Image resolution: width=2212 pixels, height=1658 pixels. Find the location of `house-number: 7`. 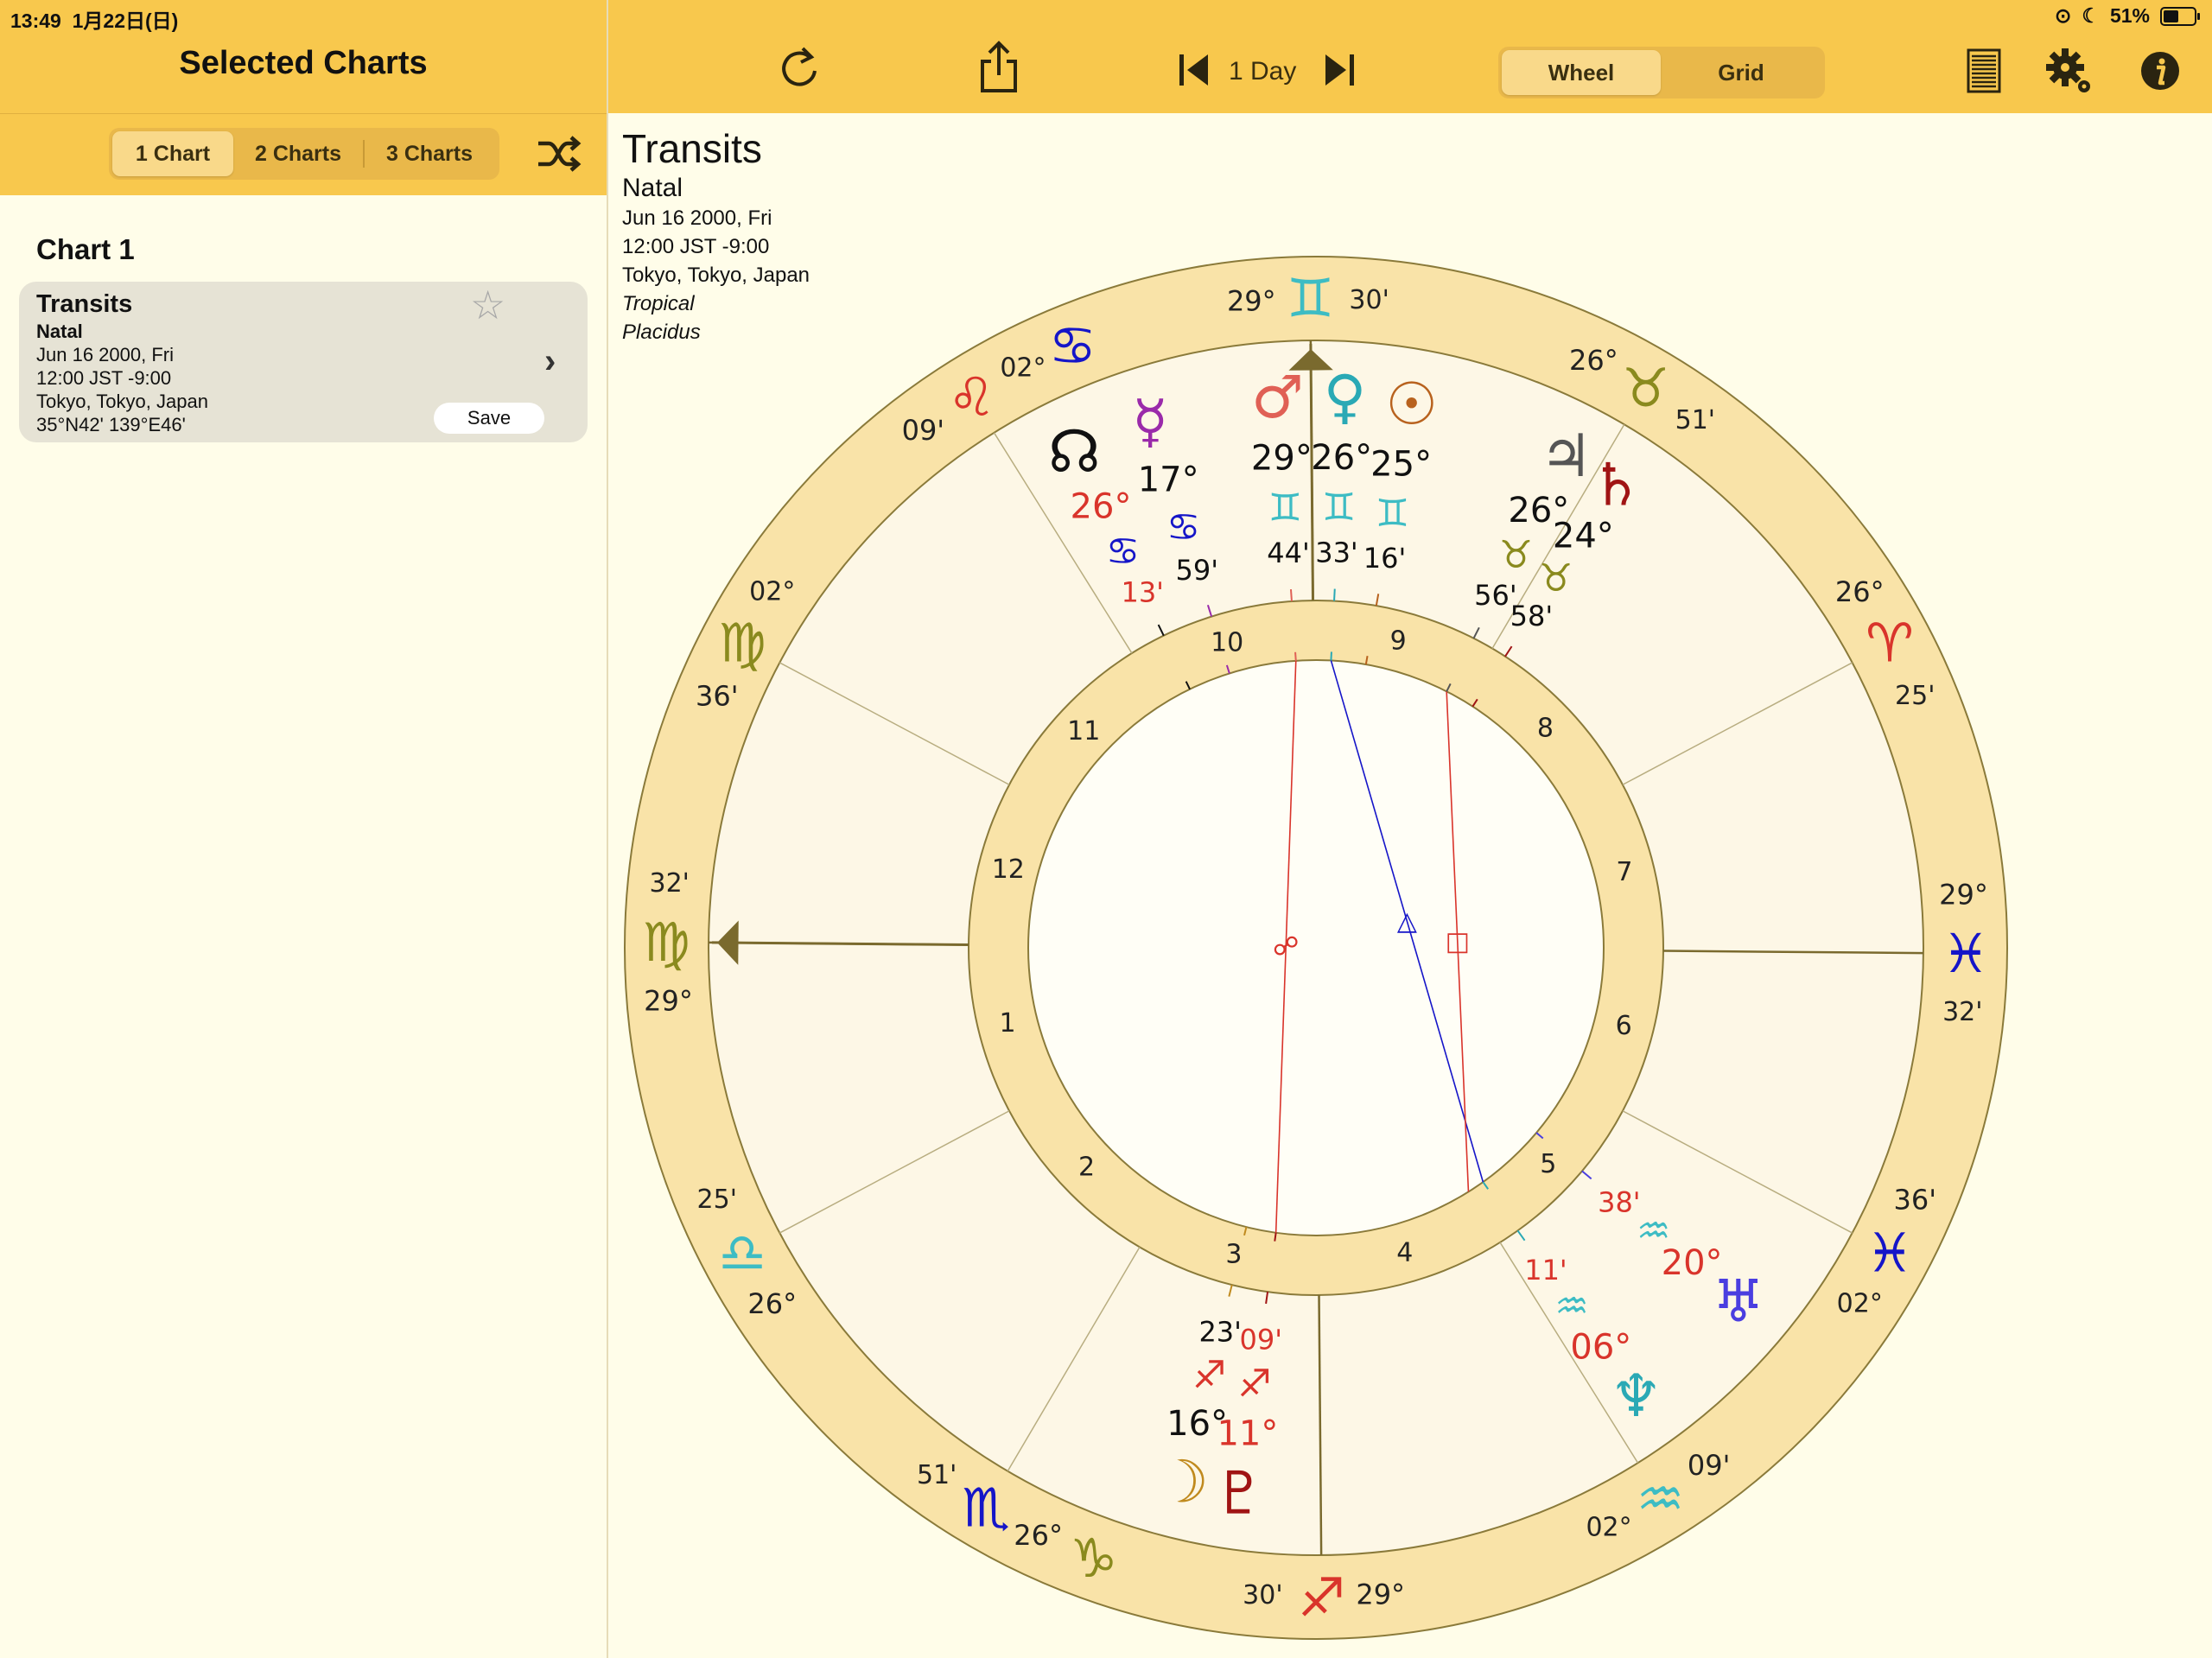

house-number: 7 is located at coordinates (1624, 872).